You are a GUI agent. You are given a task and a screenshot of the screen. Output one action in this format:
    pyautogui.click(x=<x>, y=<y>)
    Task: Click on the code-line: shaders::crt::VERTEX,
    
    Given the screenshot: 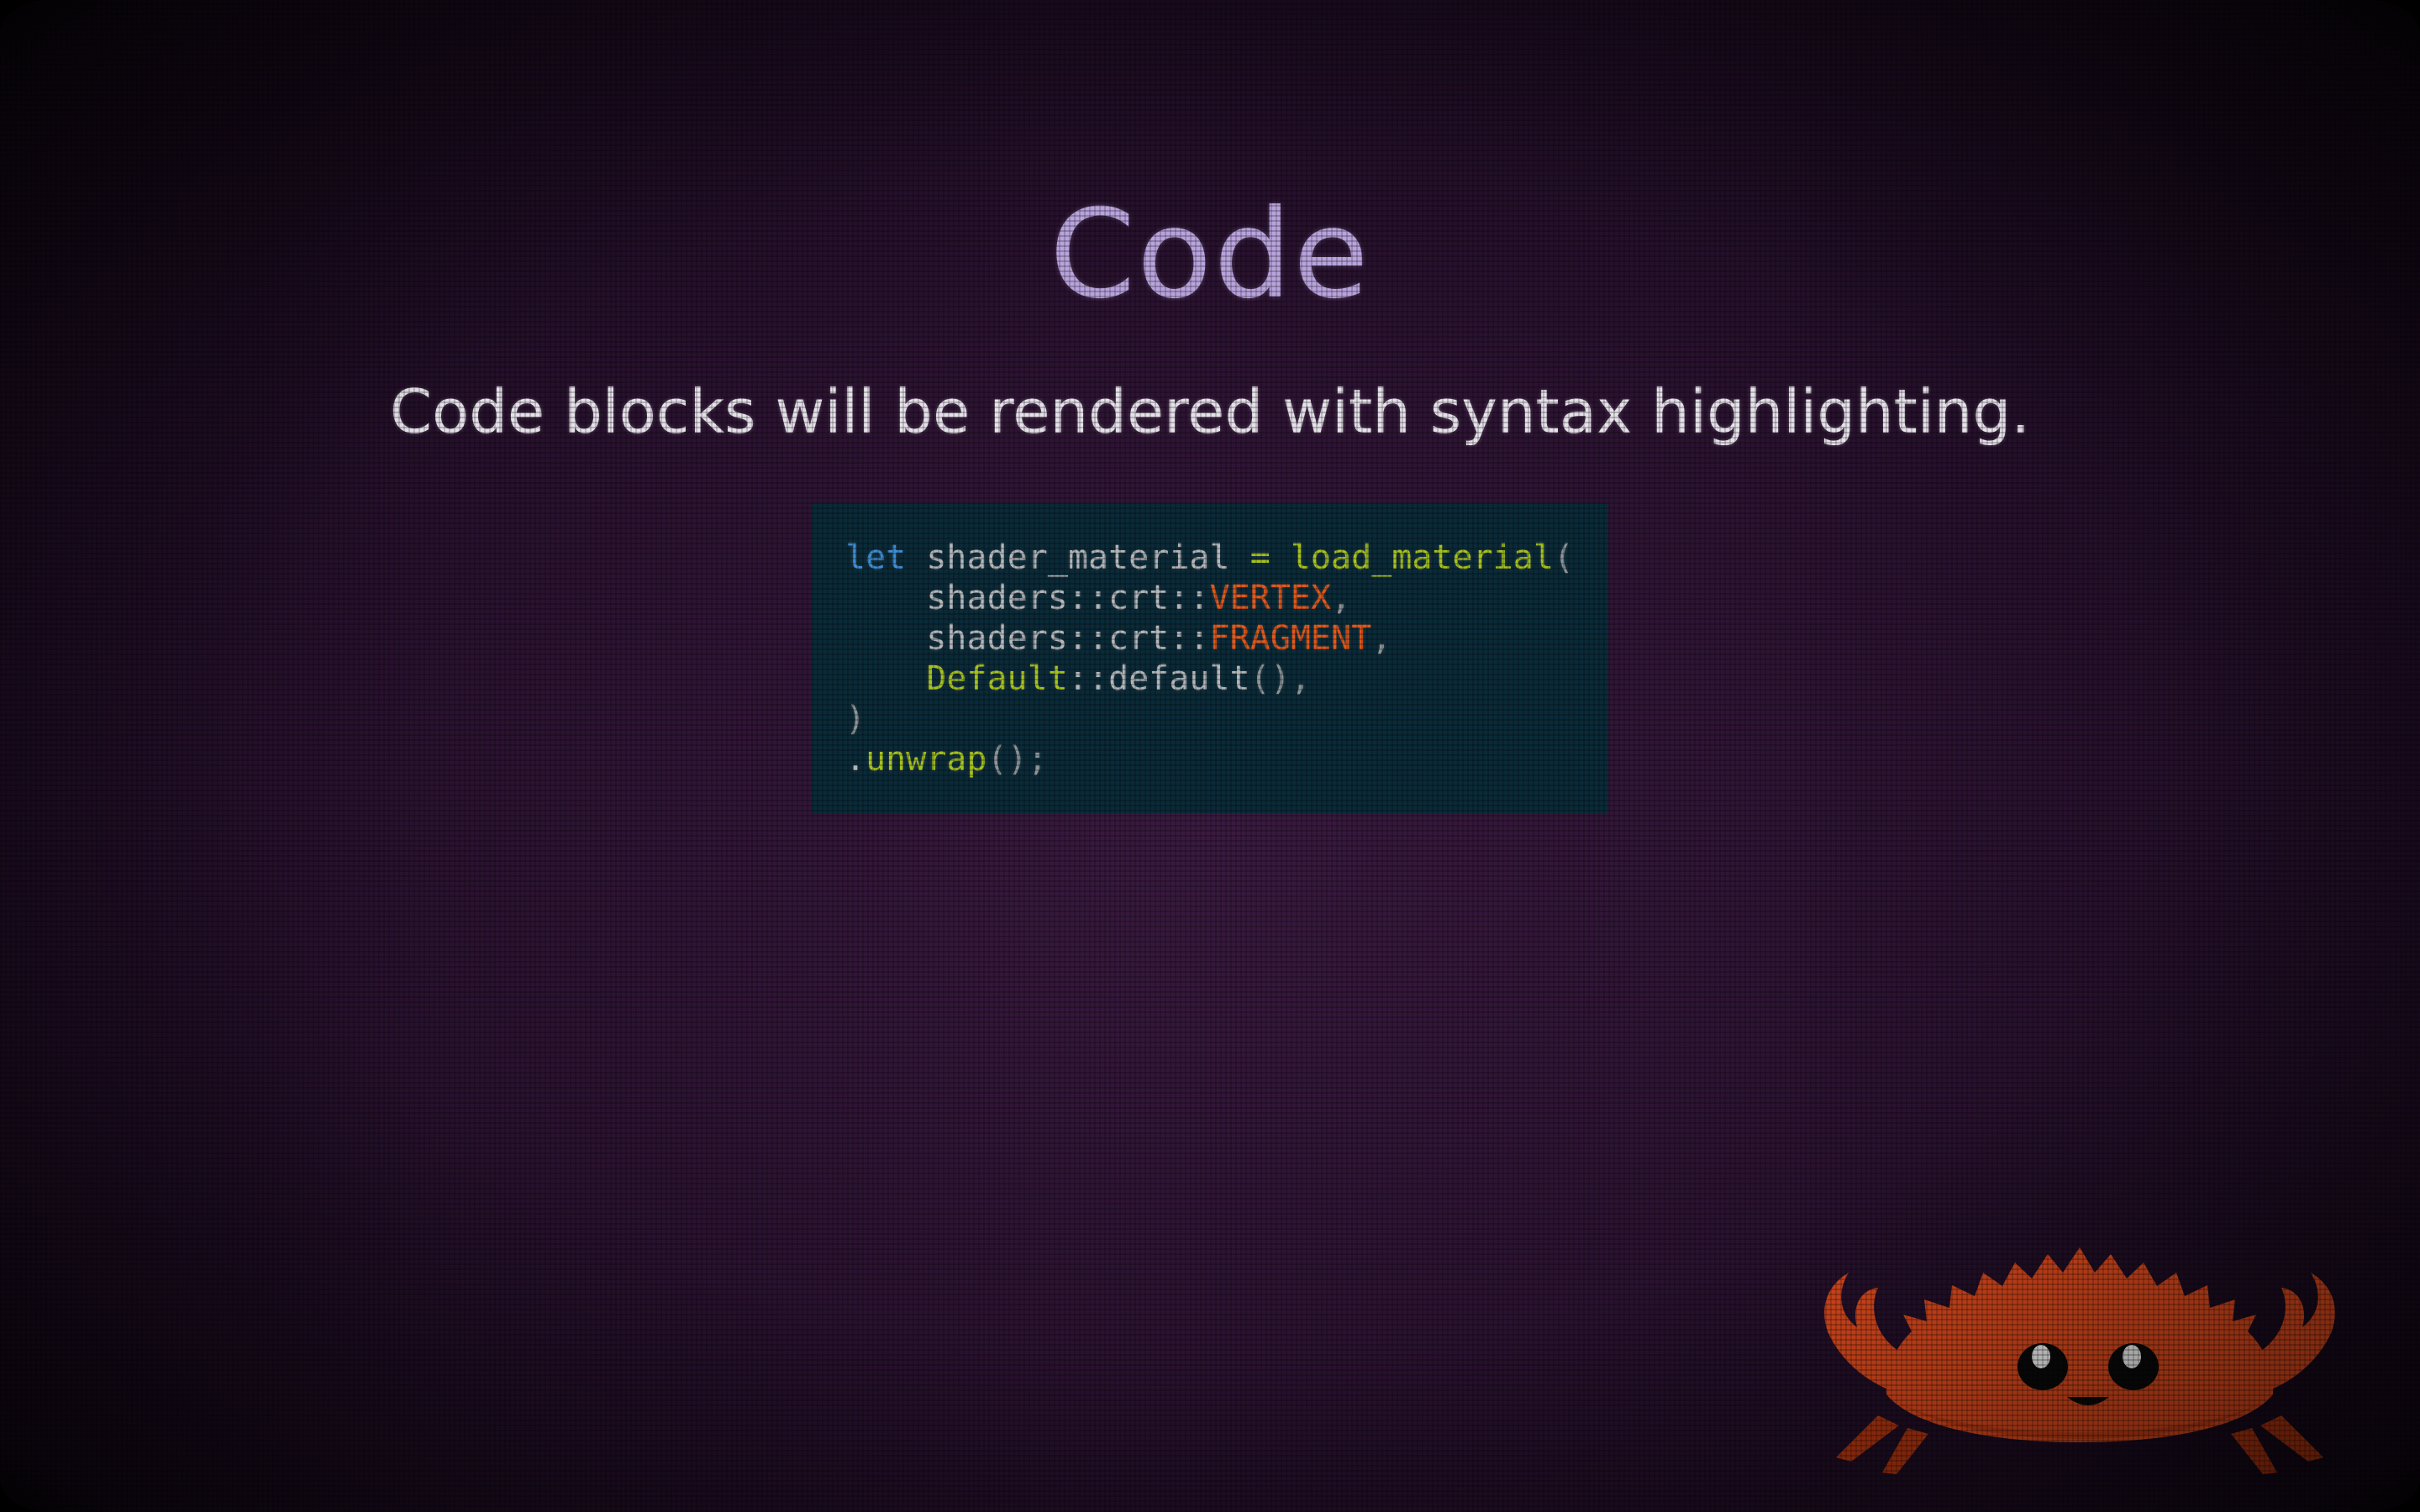 What is the action you would take?
    pyautogui.click(x=1226, y=598)
    